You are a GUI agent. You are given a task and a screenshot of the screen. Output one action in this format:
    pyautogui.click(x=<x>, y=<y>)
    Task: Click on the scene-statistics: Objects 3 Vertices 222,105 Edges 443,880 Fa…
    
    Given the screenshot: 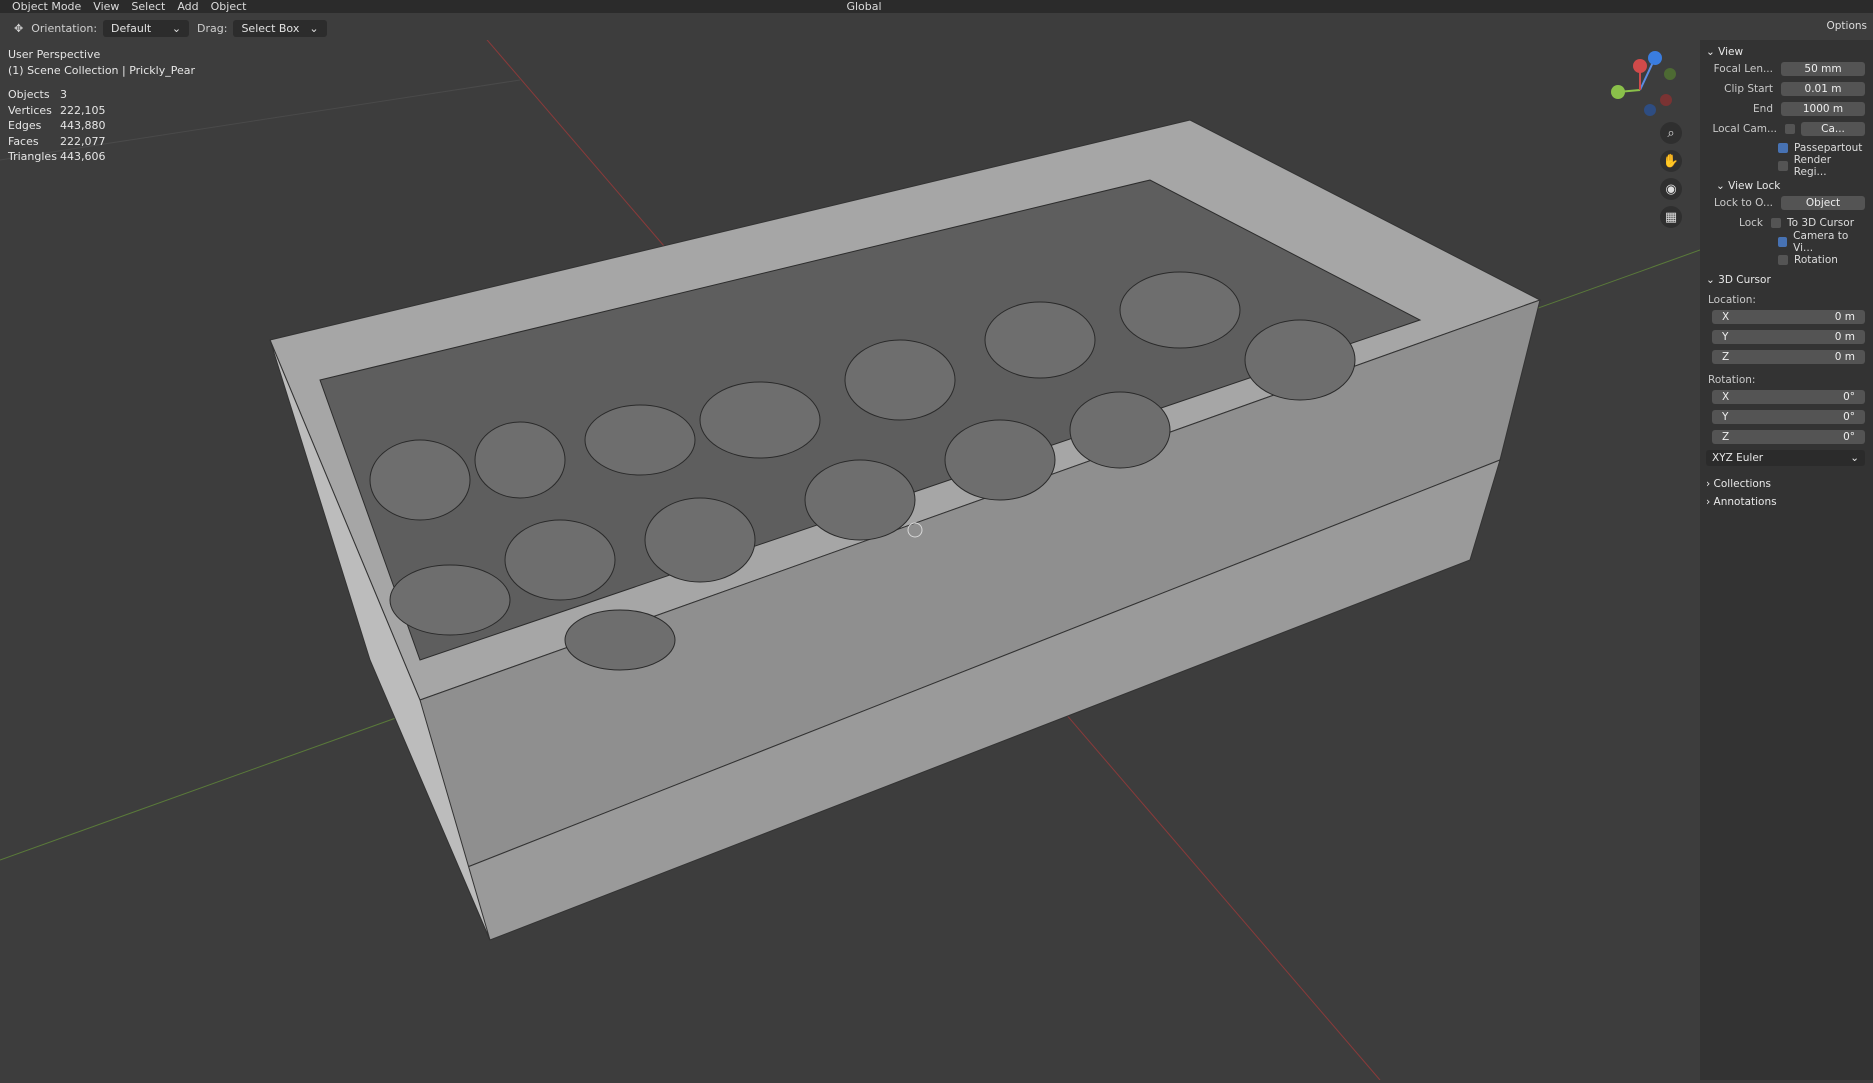 What is the action you would take?
    pyautogui.click(x=57, y=126)
    